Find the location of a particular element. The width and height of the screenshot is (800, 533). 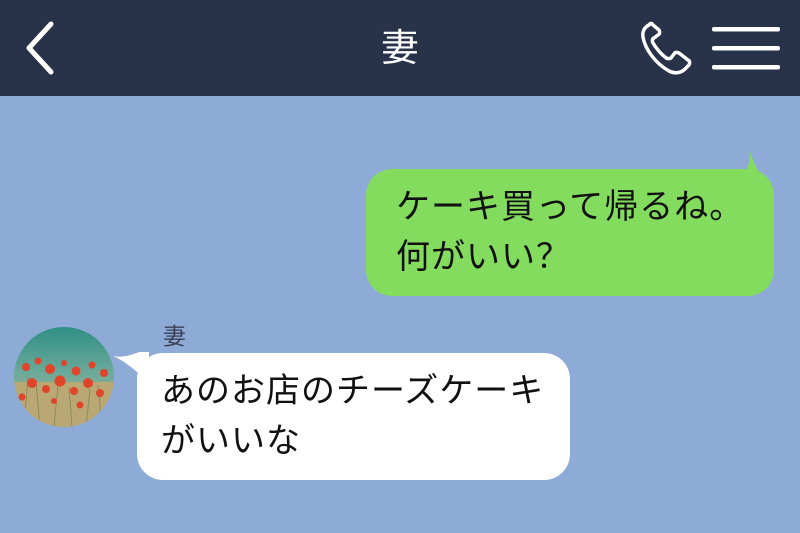

chat-title: 妻 is located at coordinates (399, 48).